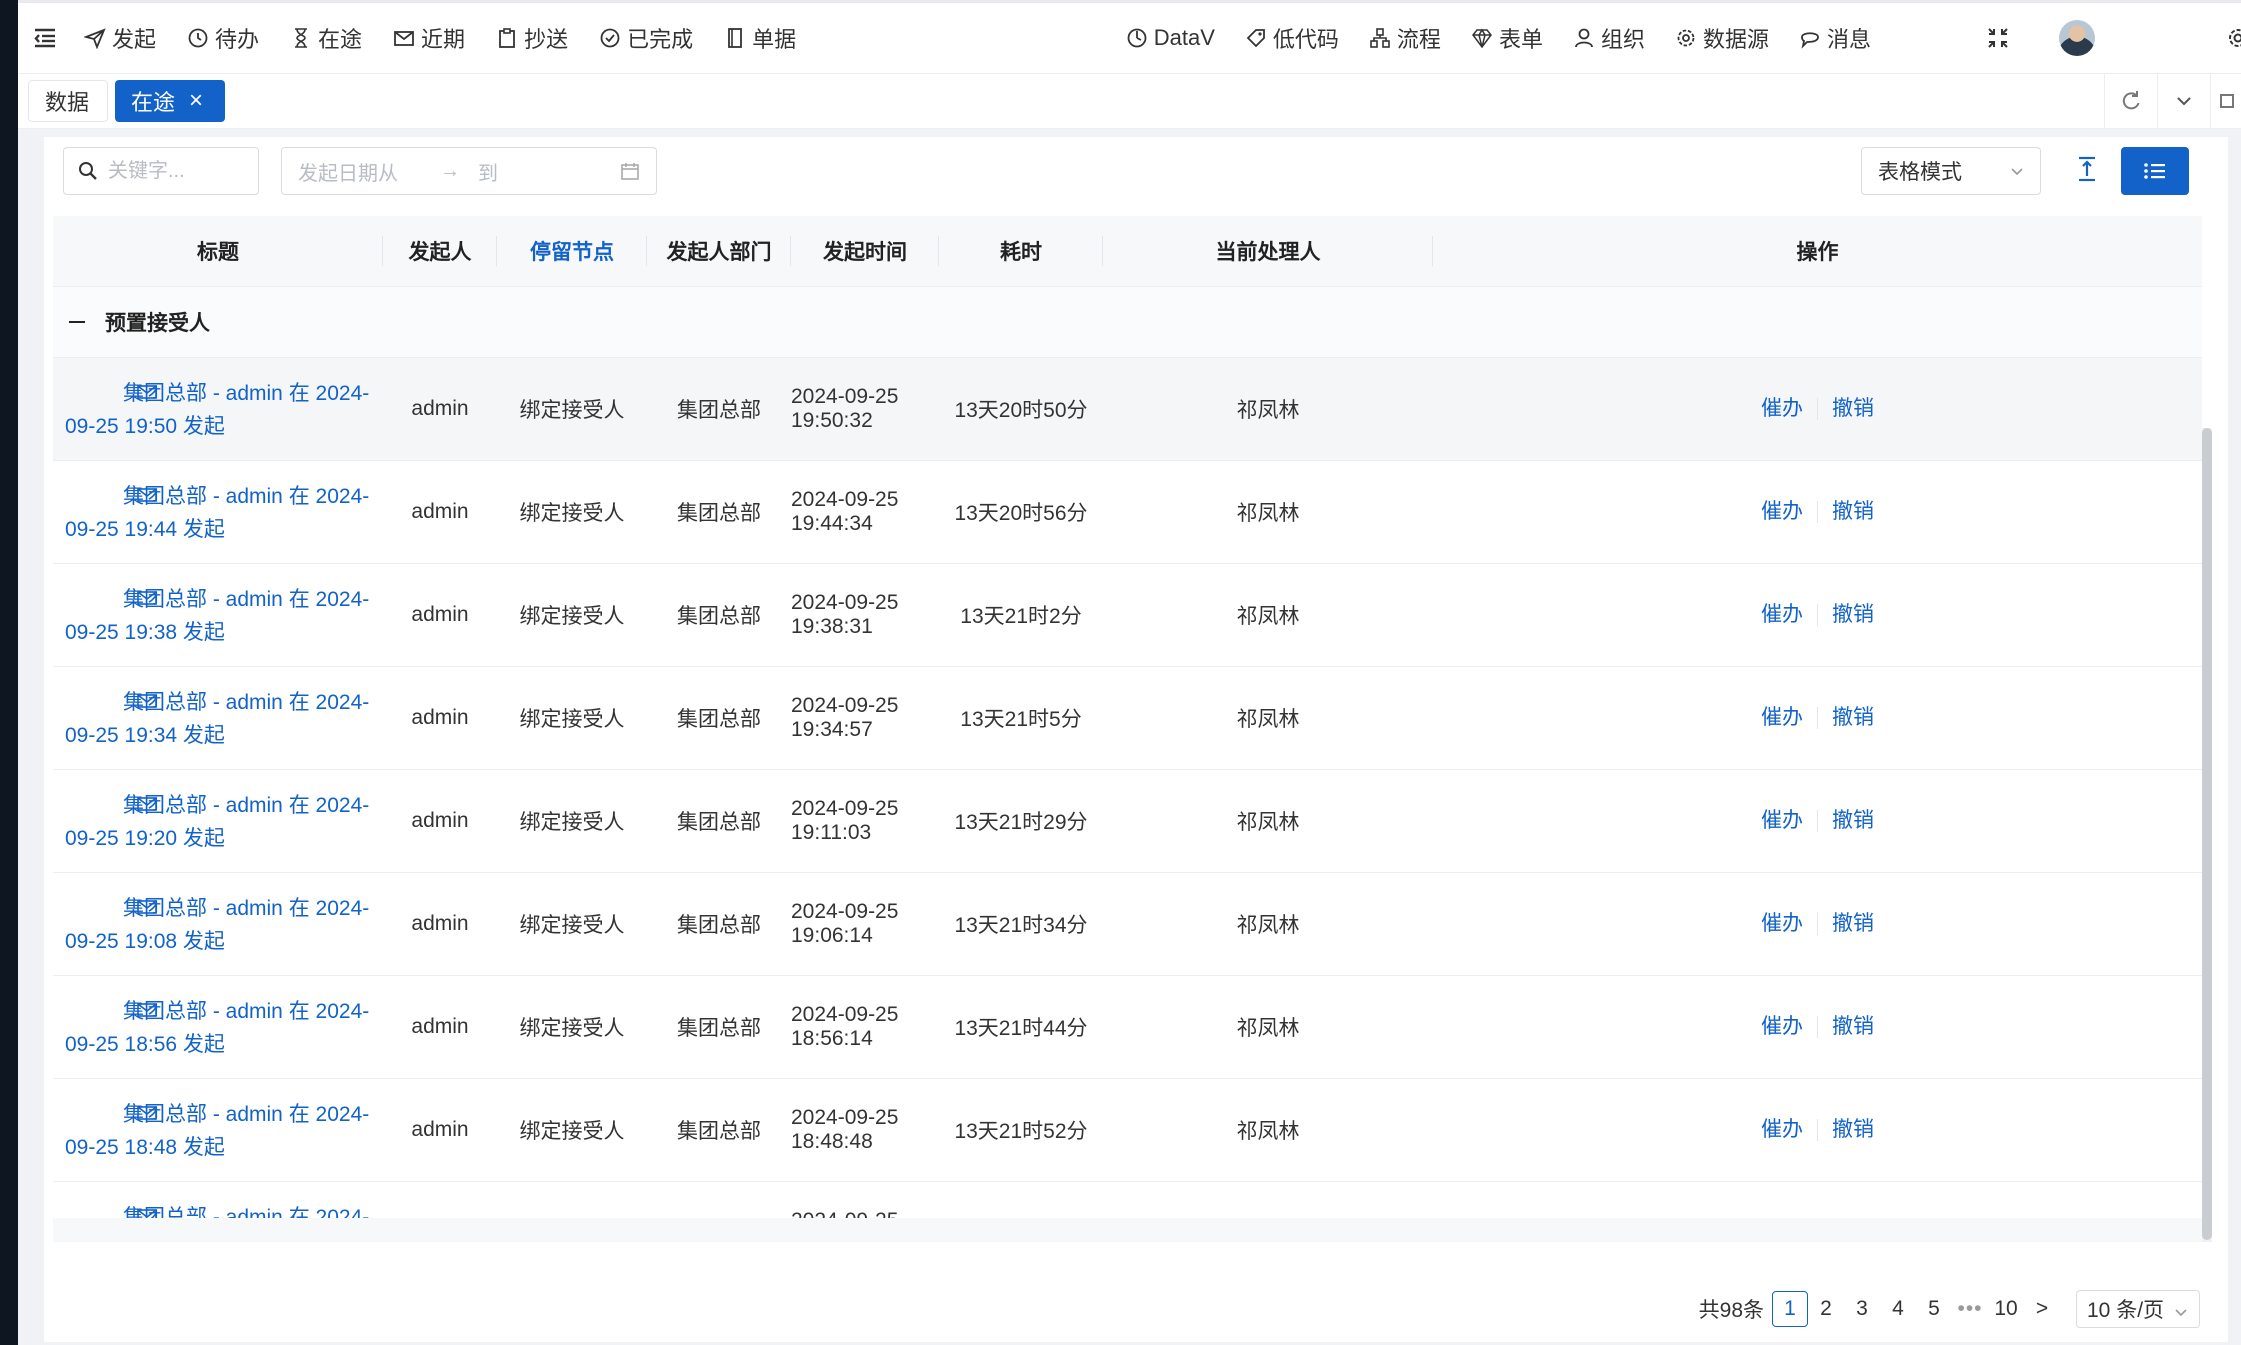 The image size is (2241, 1345). Describe the element at coordinates (1405, 38) in the screenshot. I see `nav-item-flow: 流程` at that location.